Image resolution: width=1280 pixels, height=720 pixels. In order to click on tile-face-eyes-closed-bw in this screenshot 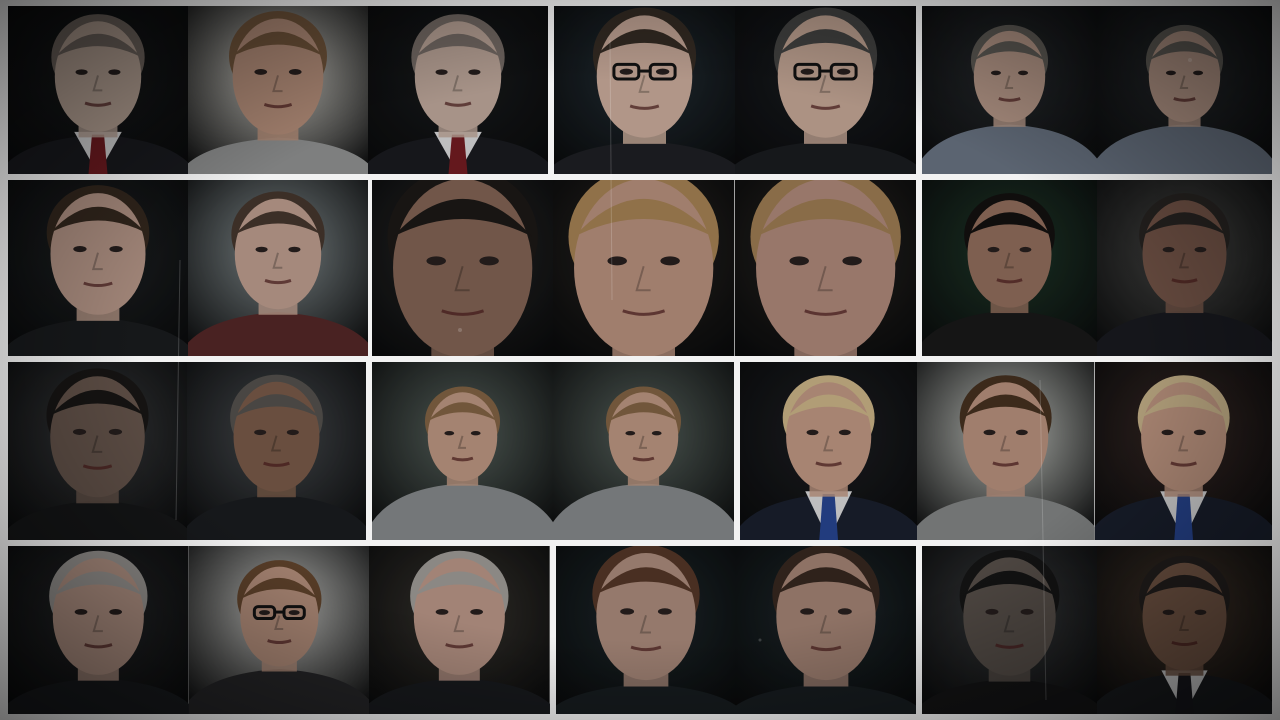, I will do `click(97, 451)`.